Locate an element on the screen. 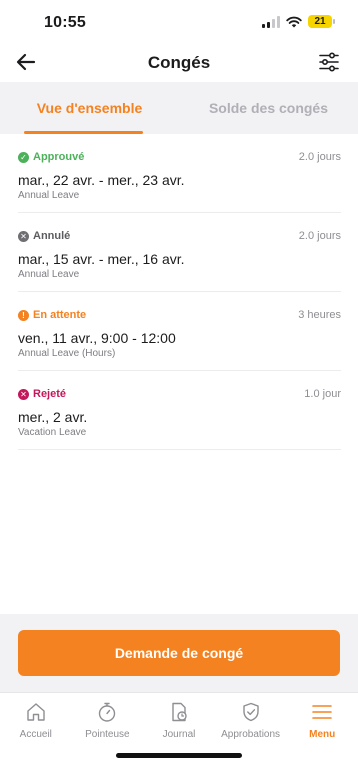 The width and height of the screenshot is (358, 768). nav-item-label: Approbations is located at coordinates (251, 734).